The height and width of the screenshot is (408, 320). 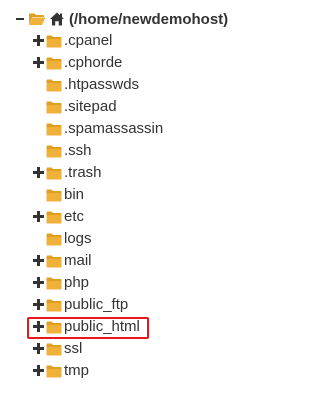 I want to click on tree-root: (/home/newdemohost), so click(x=121, y=19).